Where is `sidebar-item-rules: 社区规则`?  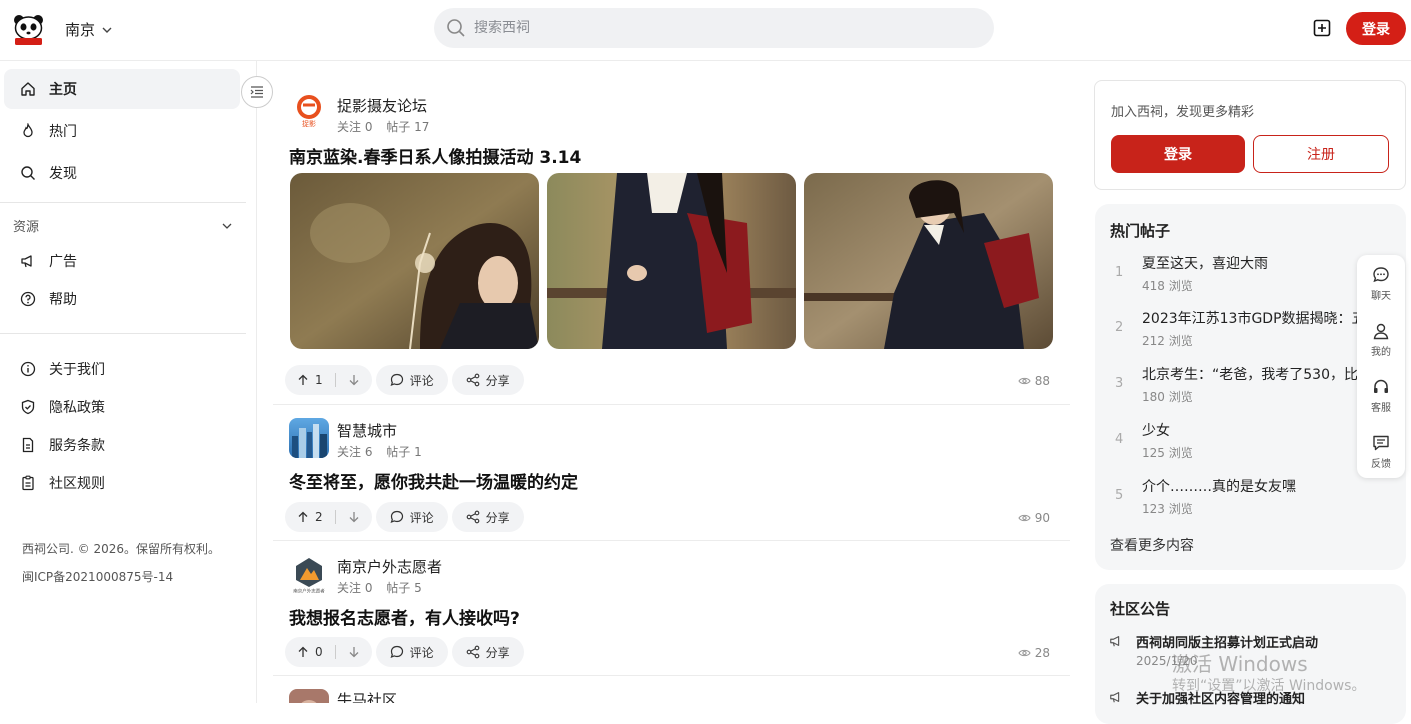
sidebar-item-rules: 社区规则 is located at coordinates (122, 483).